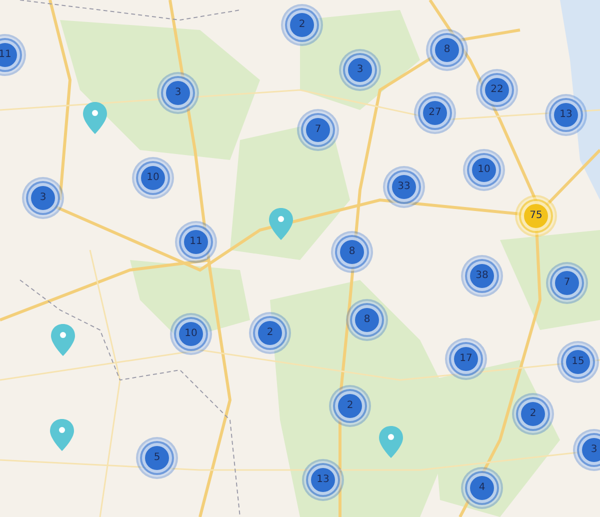 The width and height of the screenshot is (600, 517). What do you see at coordinates (404, 187) in the screenshot?
I see `cluster-marker: 33` at bounding box center [404, 187].